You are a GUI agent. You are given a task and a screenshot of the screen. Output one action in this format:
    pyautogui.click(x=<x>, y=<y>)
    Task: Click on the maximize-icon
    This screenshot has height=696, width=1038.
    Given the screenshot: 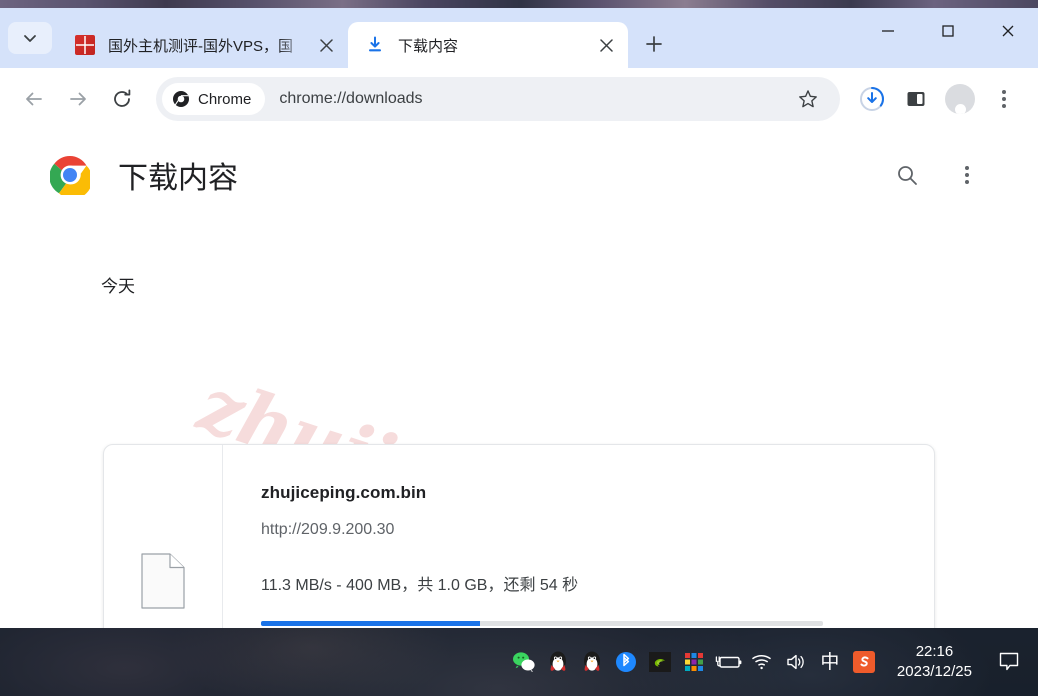 What is the action you would take?
    pyautogui.click(x=948, y=31)
    